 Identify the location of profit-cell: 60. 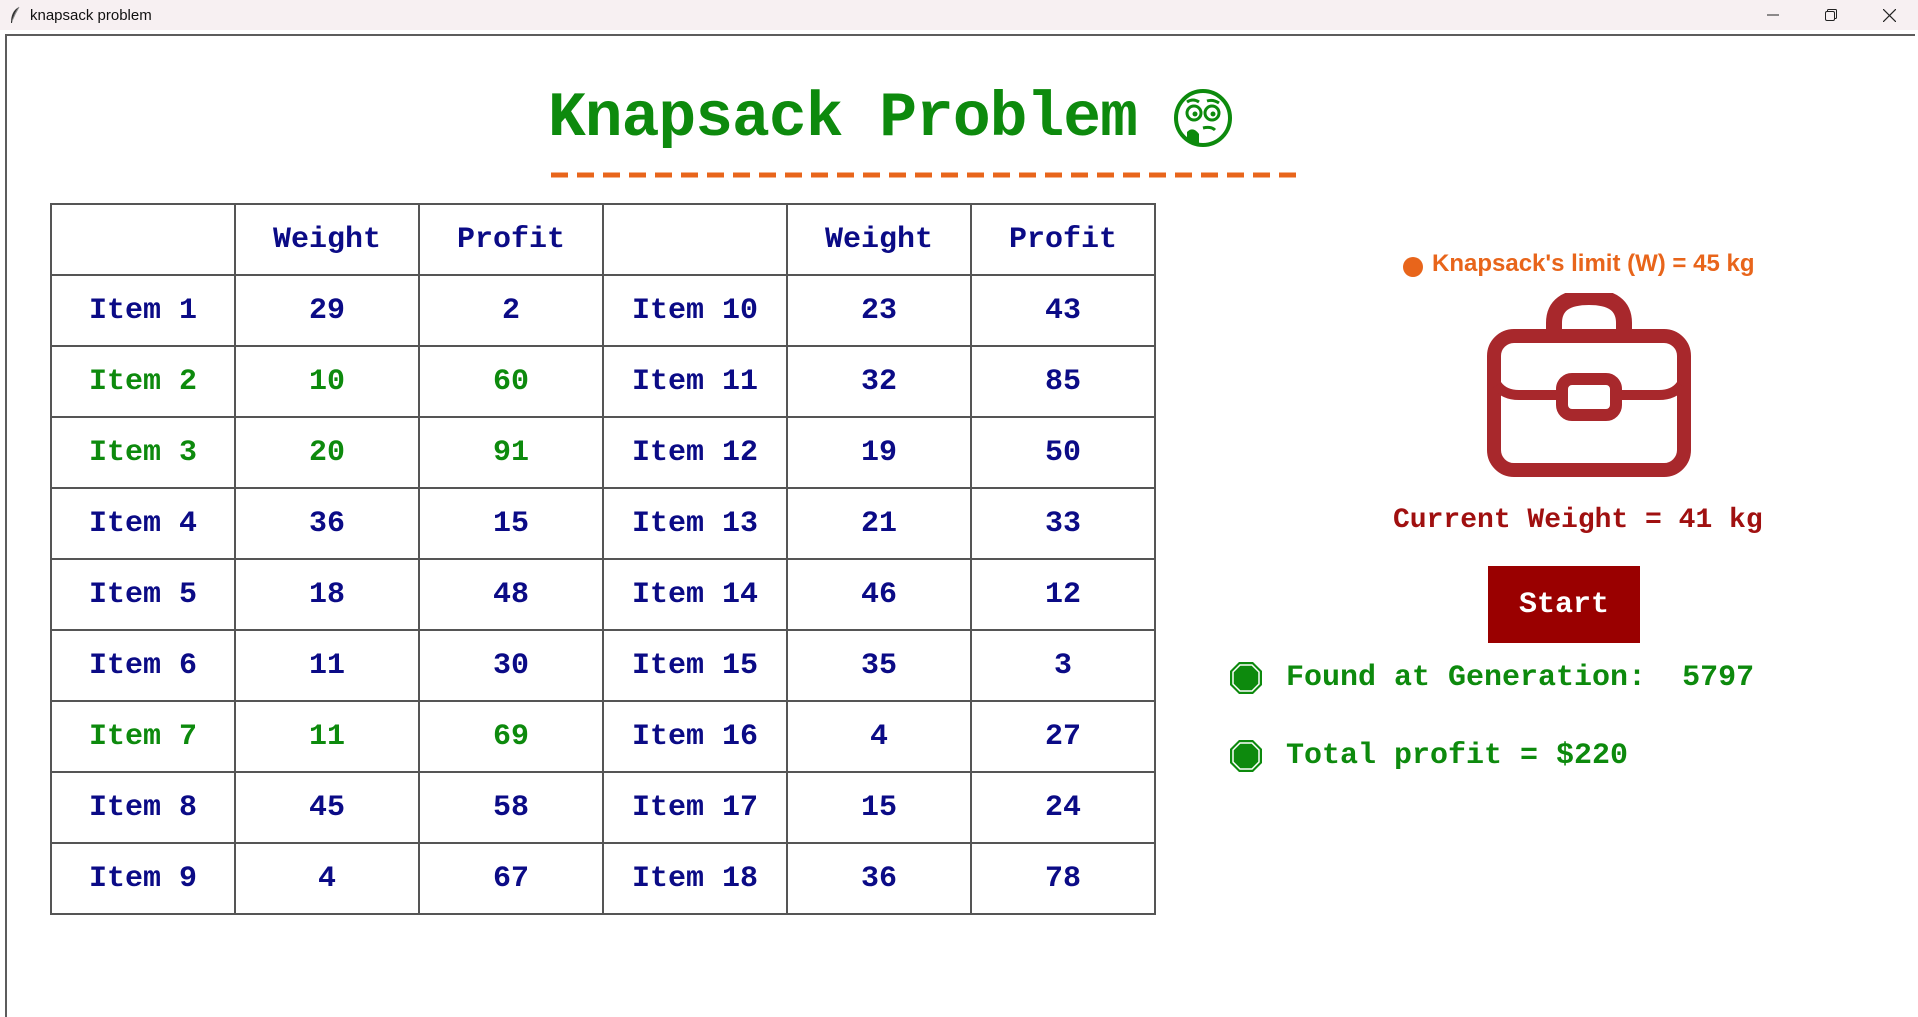
(511, 381).